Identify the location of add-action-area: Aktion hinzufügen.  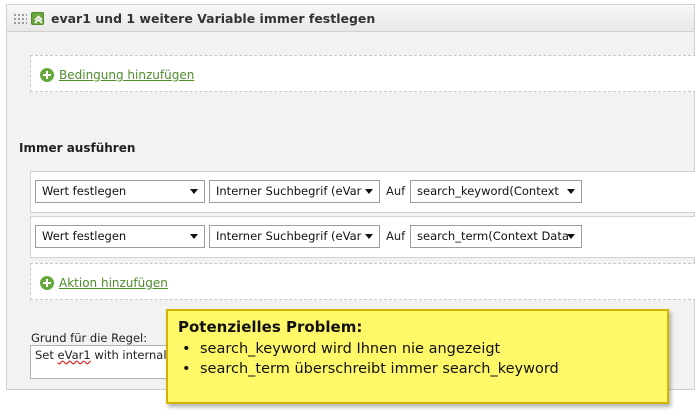
(362, 281).